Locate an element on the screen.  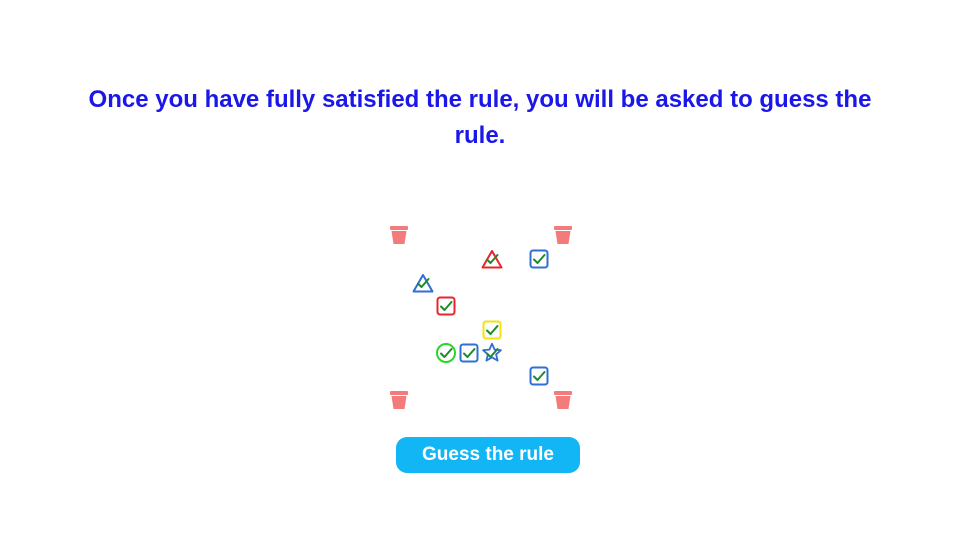
bucket-top-right is located at coordinates (563, 235).